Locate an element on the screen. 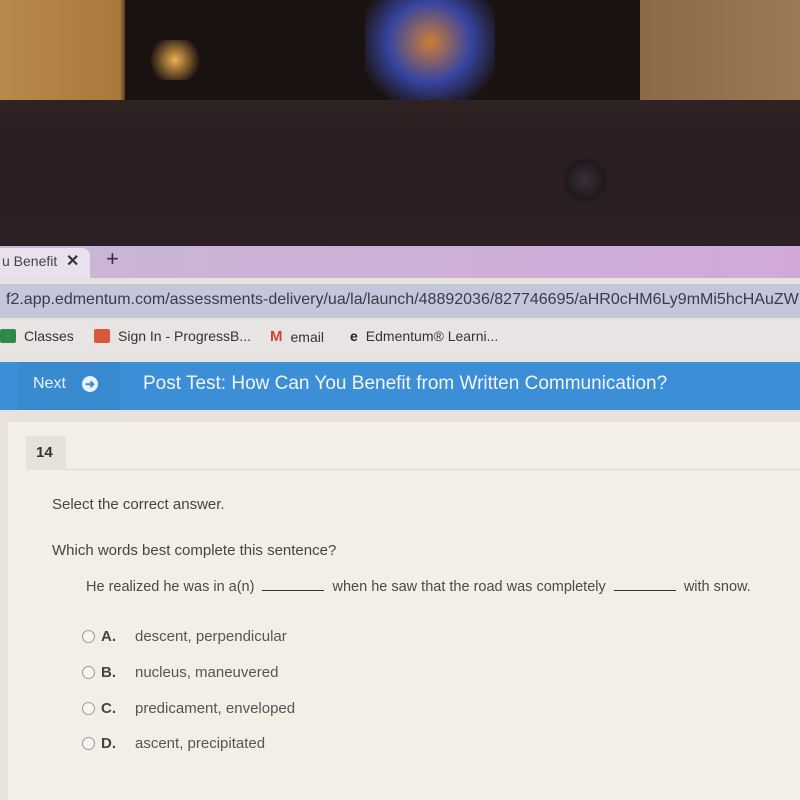 The image size is (800, 800). divider is located at coordinates (433, 469).